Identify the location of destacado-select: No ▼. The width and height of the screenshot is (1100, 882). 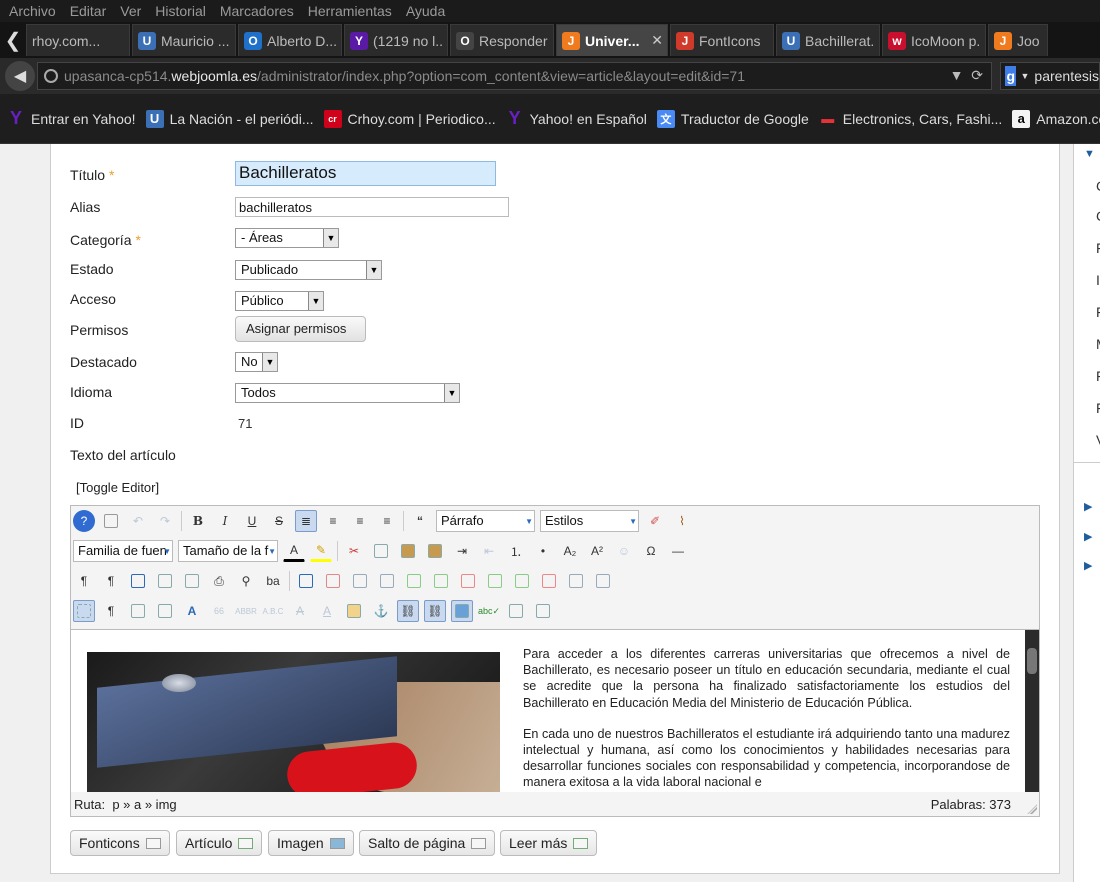
(256, 362).